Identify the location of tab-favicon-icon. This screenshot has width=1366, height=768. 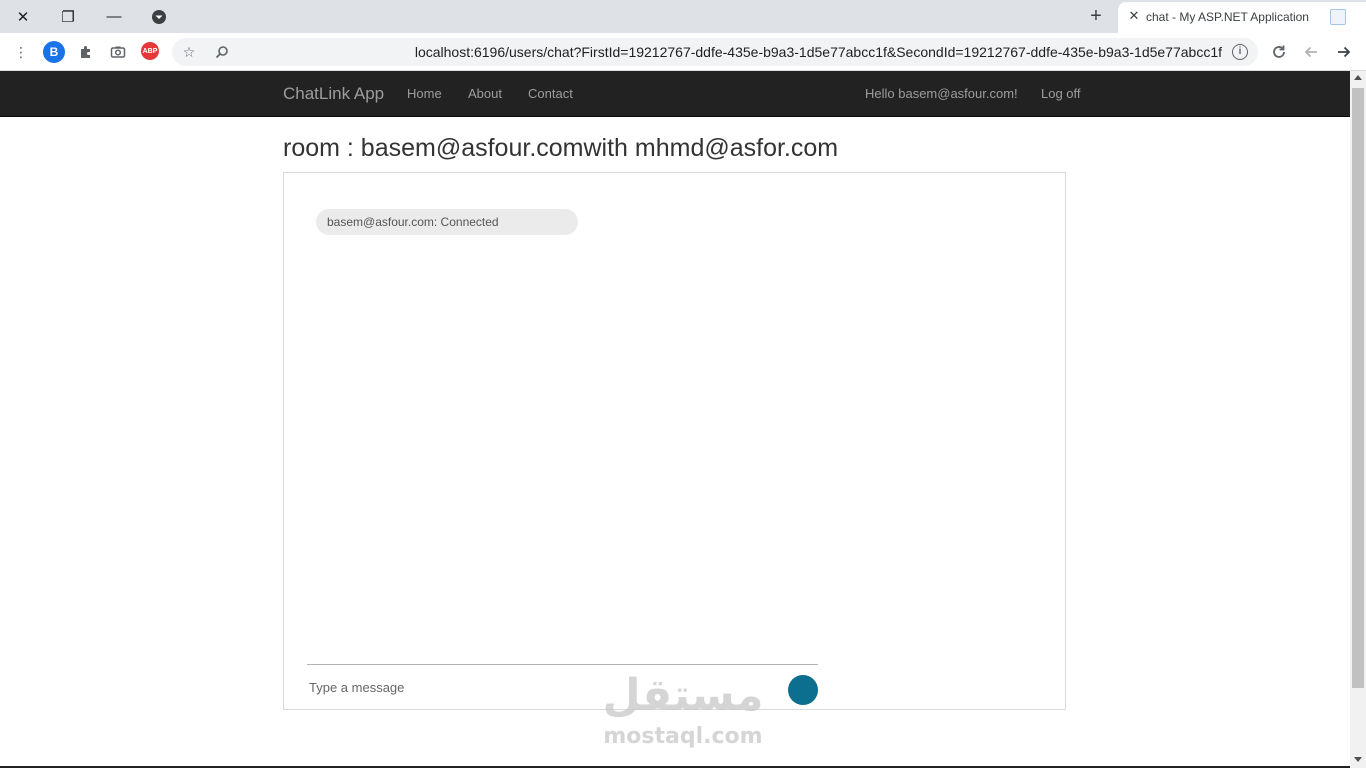
(1338, 17).